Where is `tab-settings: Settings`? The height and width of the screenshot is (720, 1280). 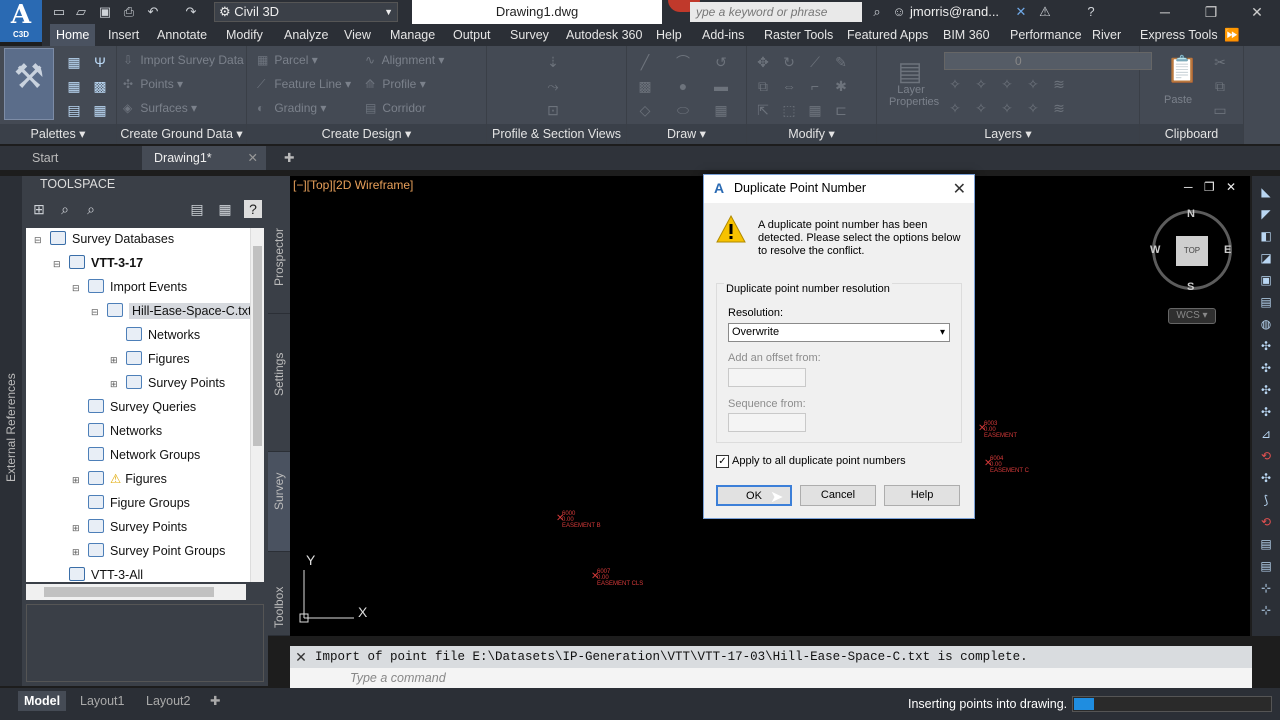
tab-settings: Settings is located at coordinates (279, 383).